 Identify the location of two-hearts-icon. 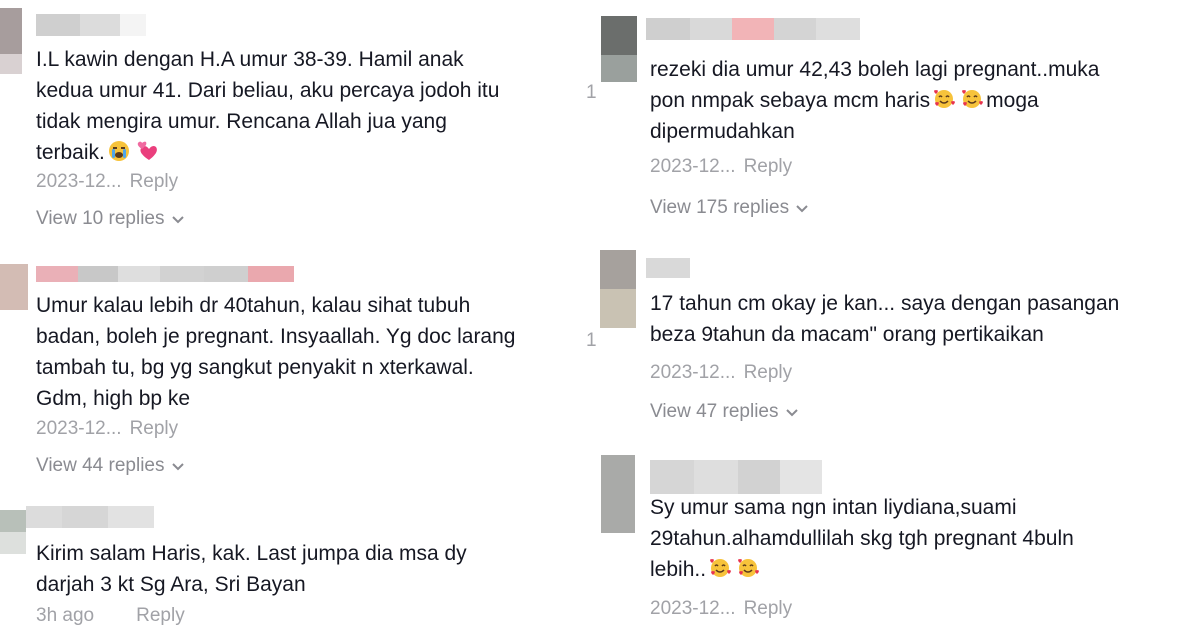
(147, 151).